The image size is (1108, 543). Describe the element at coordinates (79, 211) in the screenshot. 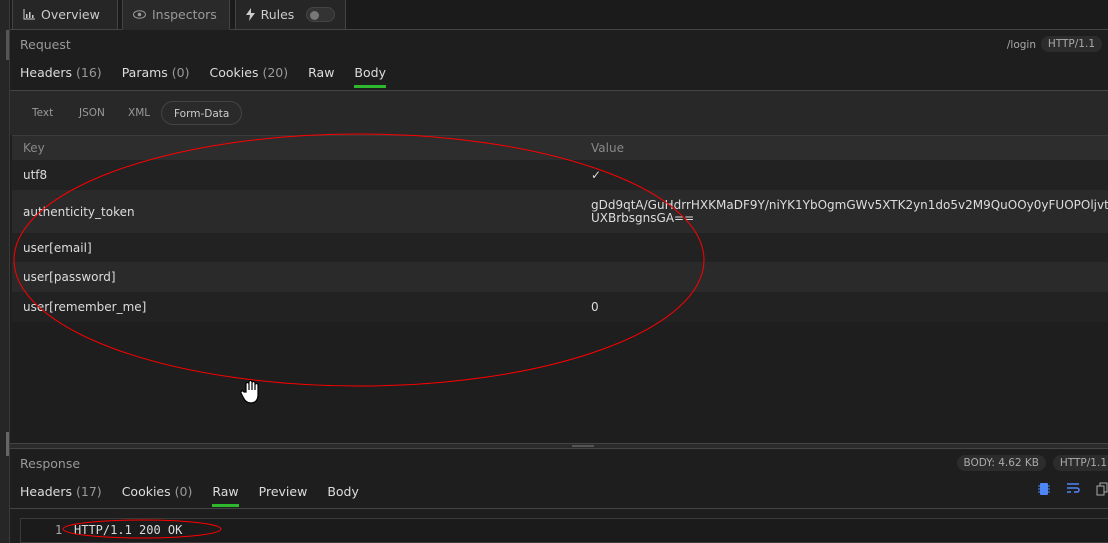

I see `row-key: authenticity_token` at that location.